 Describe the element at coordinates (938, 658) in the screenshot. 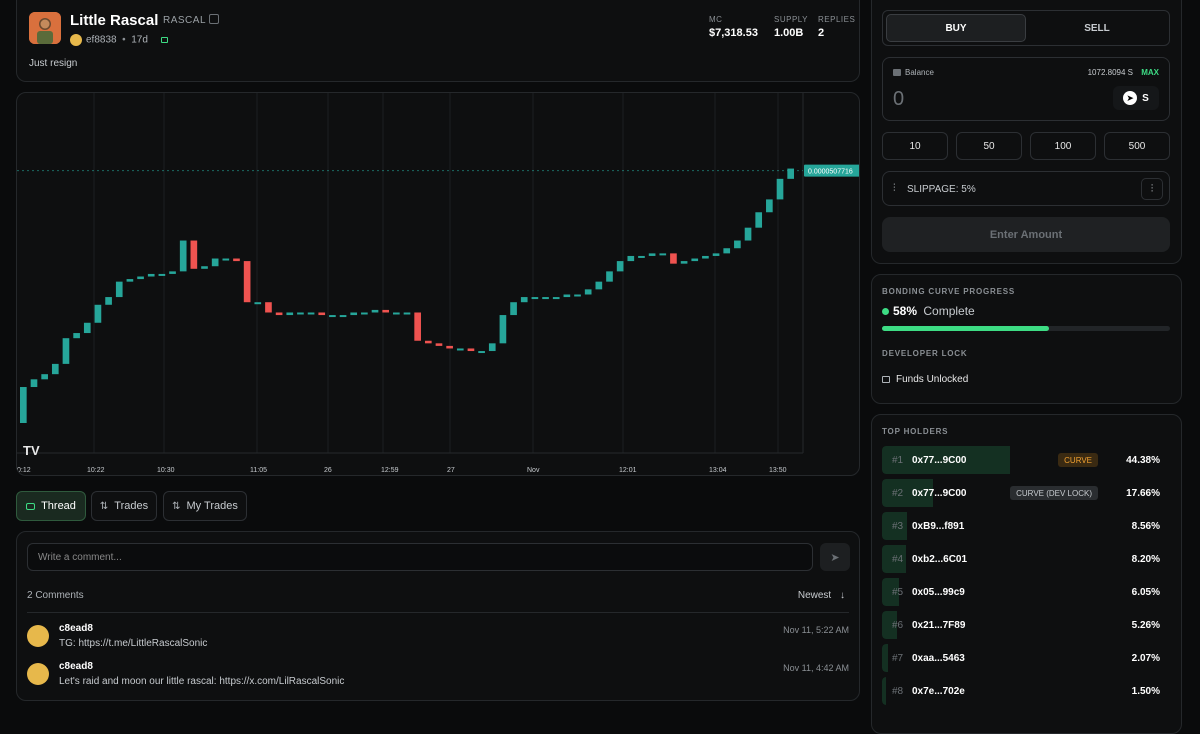

I see `holder-address: 0xaa...5463` at that location.